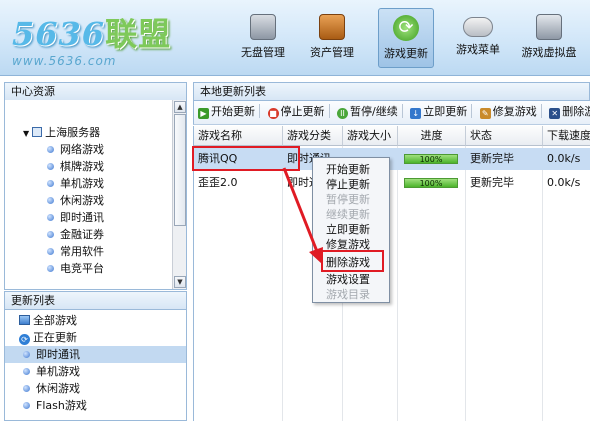 The image size is (590, 421). What do you see at coordinates (564, 158) in the screenshot?
I see `cell-speed: 0.0k/s` at bounding box center [564, 158].